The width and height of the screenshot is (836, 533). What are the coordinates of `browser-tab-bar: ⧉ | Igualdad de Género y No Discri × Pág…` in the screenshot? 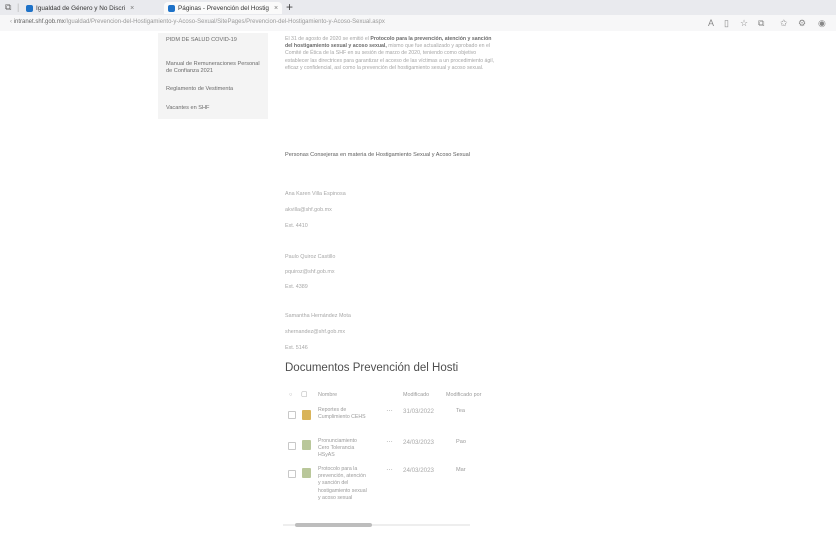 It's located at (418, 7).